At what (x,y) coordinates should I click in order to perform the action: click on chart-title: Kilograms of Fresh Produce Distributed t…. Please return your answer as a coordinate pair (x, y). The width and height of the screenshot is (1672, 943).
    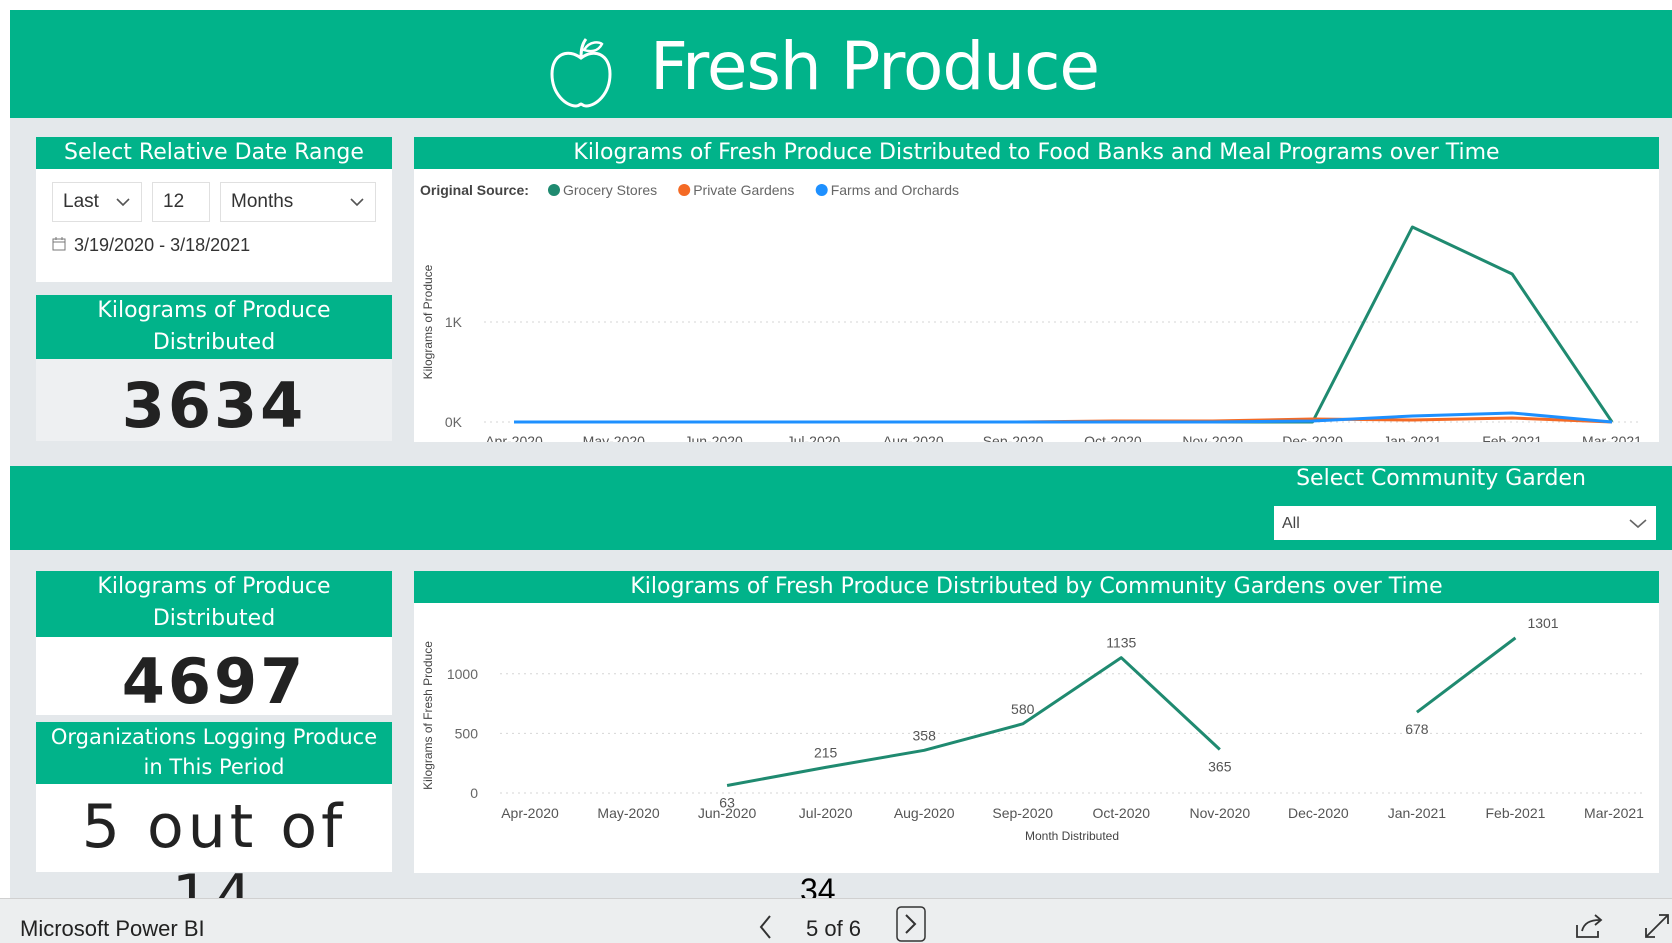
    Looking at the image, I should click on (1036, 153).